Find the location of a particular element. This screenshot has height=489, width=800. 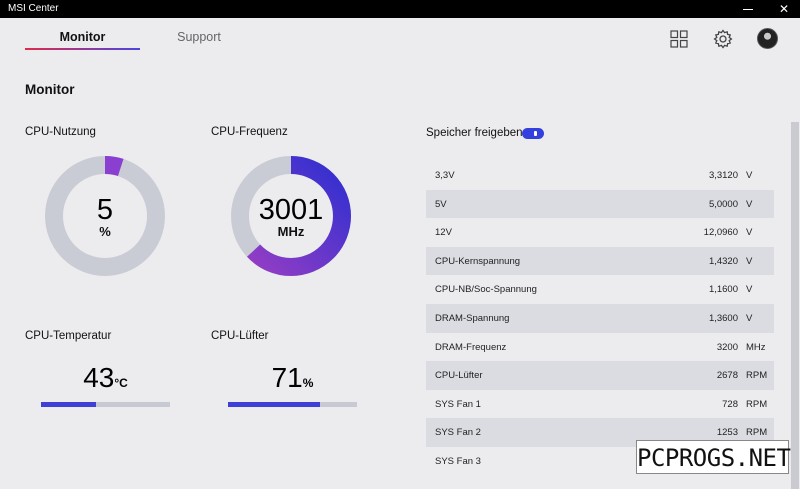

cpu-frequency-title: CPU-Frequenz is located at coordinates (249, 132).